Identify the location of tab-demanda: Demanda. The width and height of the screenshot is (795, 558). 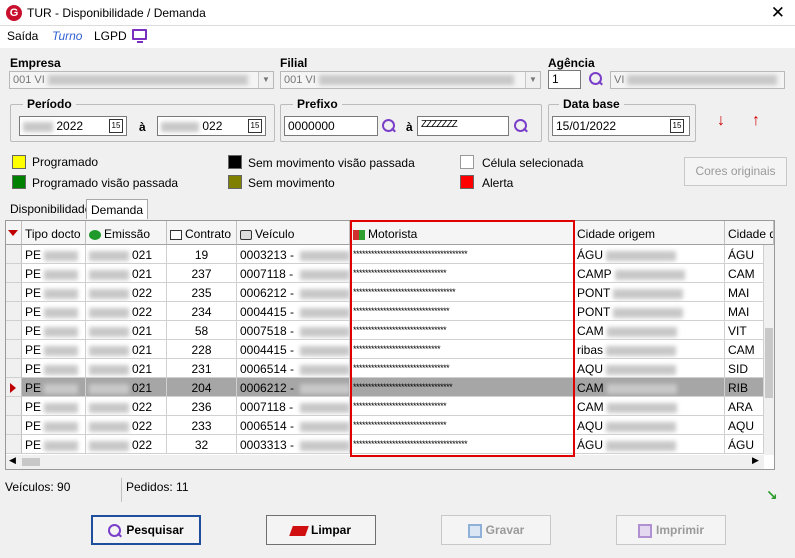
(117, 209).